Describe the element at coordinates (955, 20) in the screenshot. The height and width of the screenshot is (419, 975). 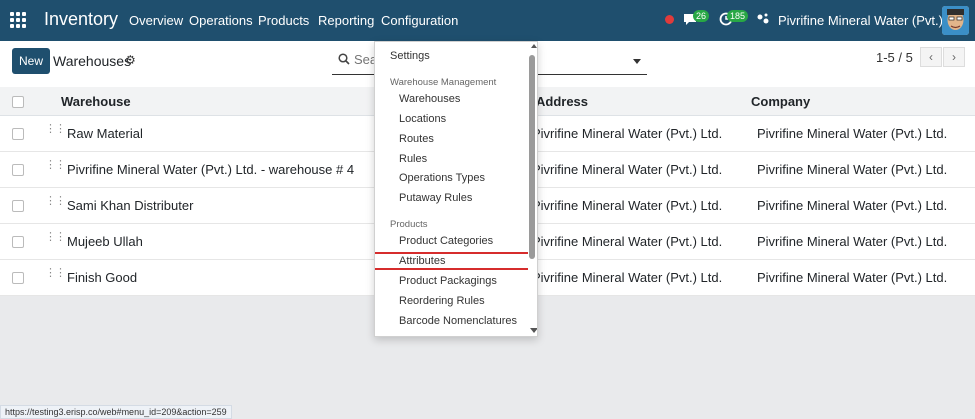
I see `user-avatar` at that location.